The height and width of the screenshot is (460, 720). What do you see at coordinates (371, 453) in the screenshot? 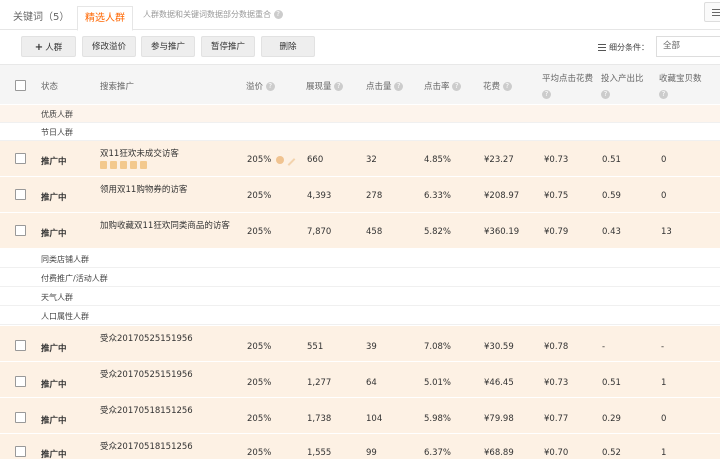
I see `clicks-value: 99` at bounding box center [371, 453].